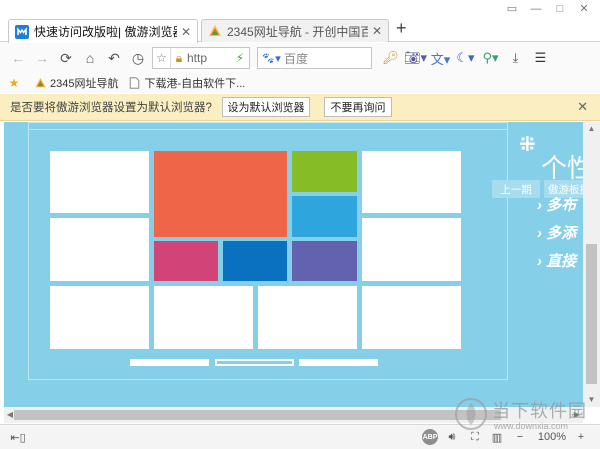 The height and width of the screenshot is (449, 600). Describe the element at coordinates (22, 31) in the screenshot. I see `maxthon-icon` at that location.